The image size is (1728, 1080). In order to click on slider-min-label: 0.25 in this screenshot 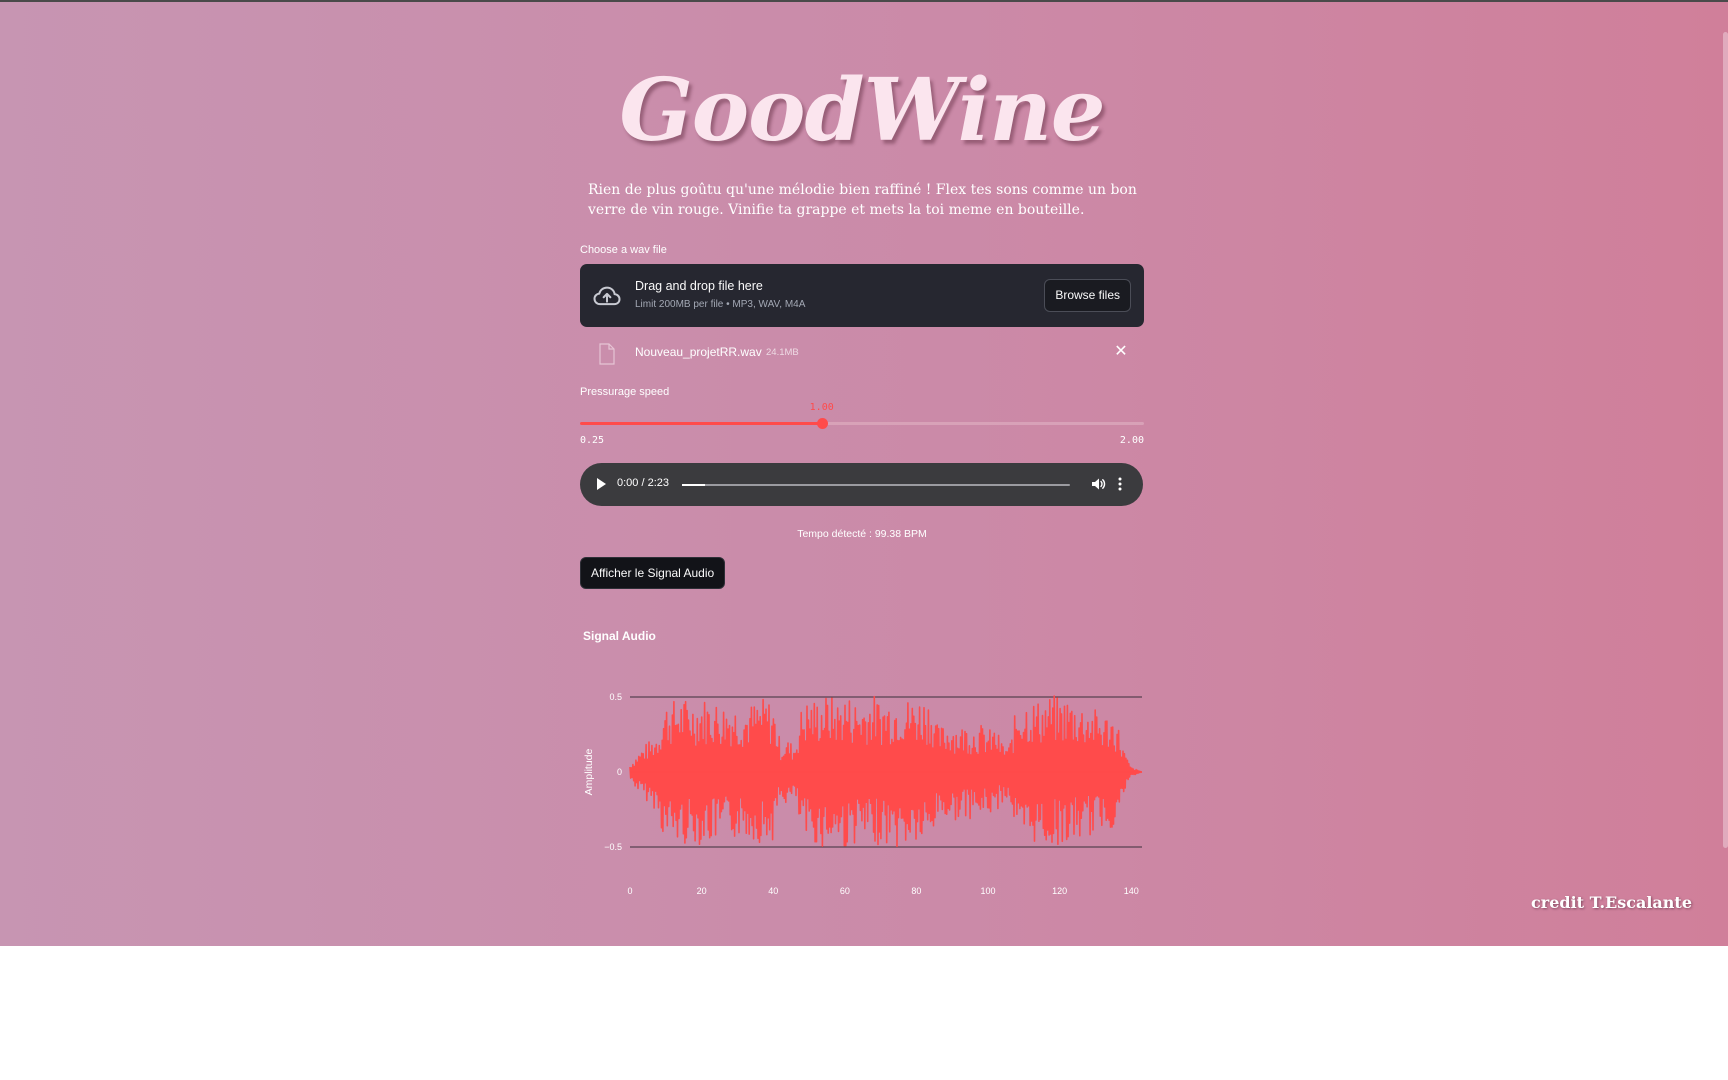, I will do `click(592, 440)`.